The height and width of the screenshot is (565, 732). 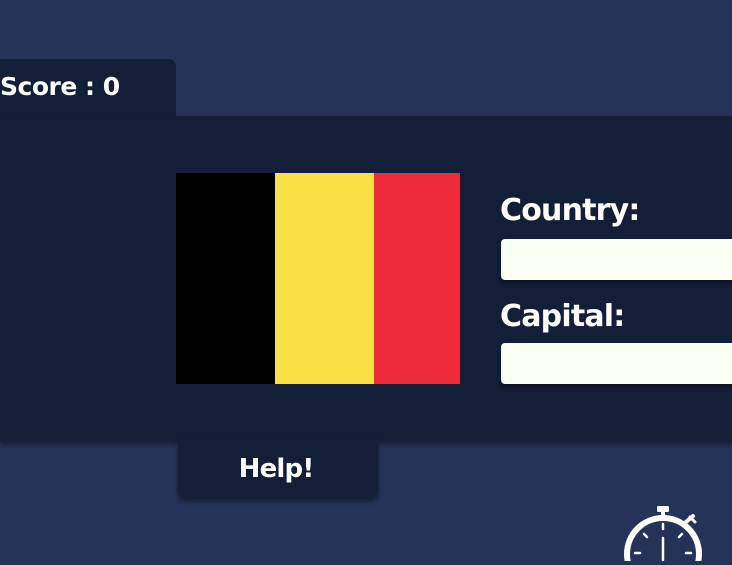 I want to click on country-label: Country:, so click(x=570, y=210).